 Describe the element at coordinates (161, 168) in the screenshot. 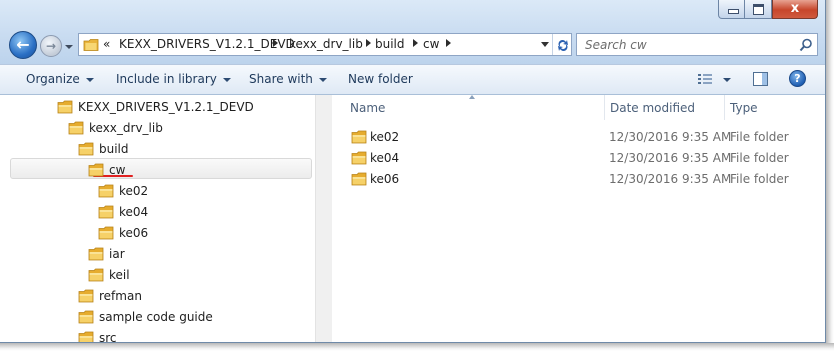

I see `tree-selection-highlight` at that location.